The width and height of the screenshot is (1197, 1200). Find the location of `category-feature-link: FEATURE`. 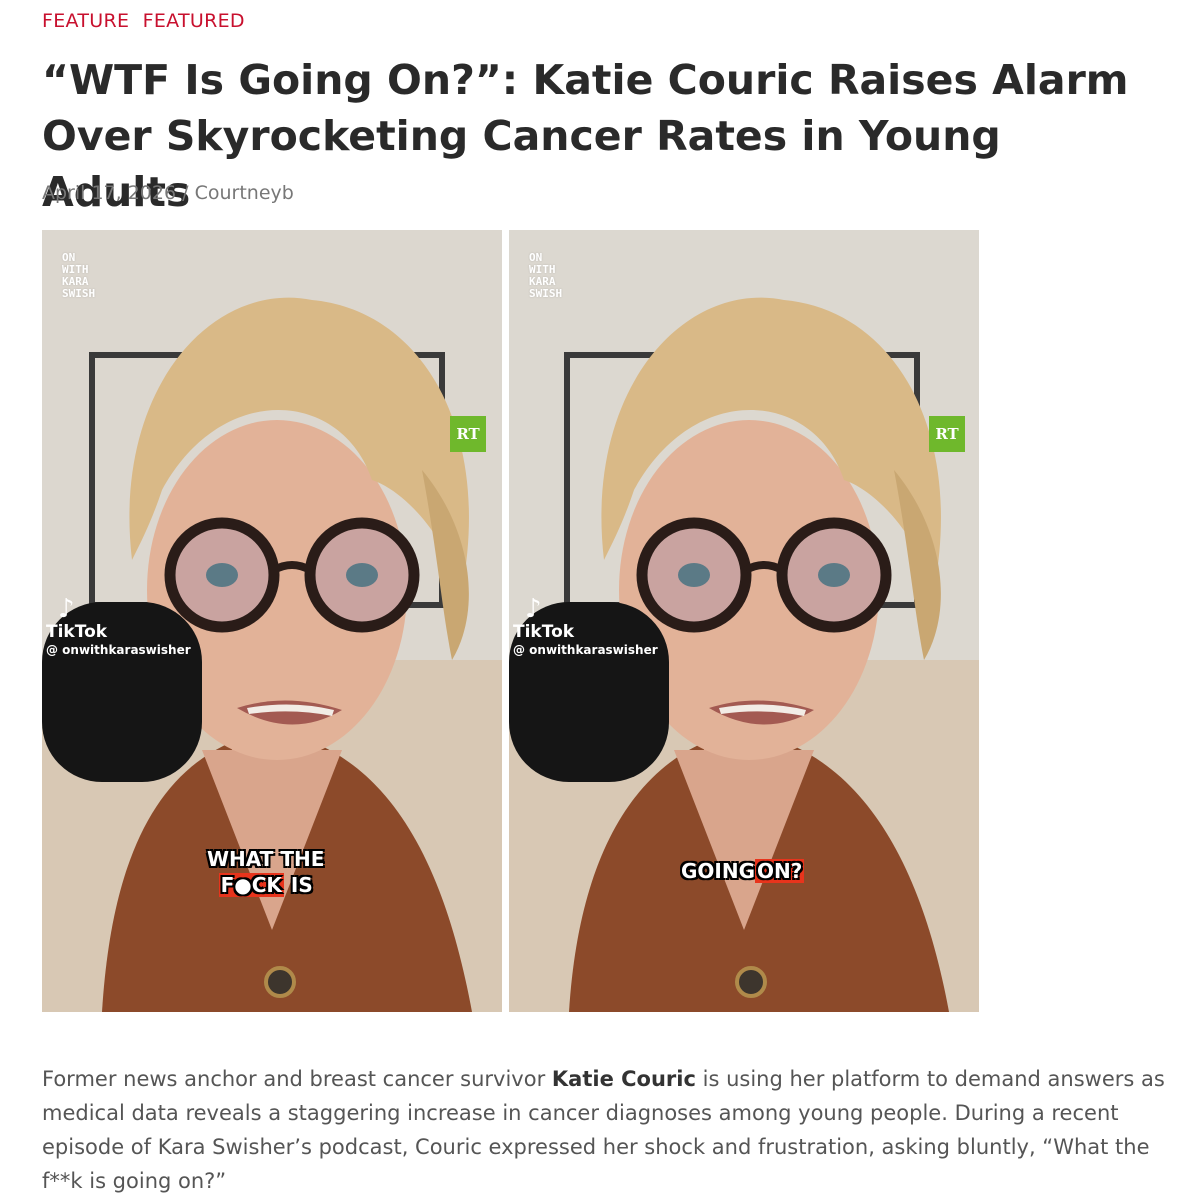

category-feature-link: FEATURE is located at coordinates (85, 21).